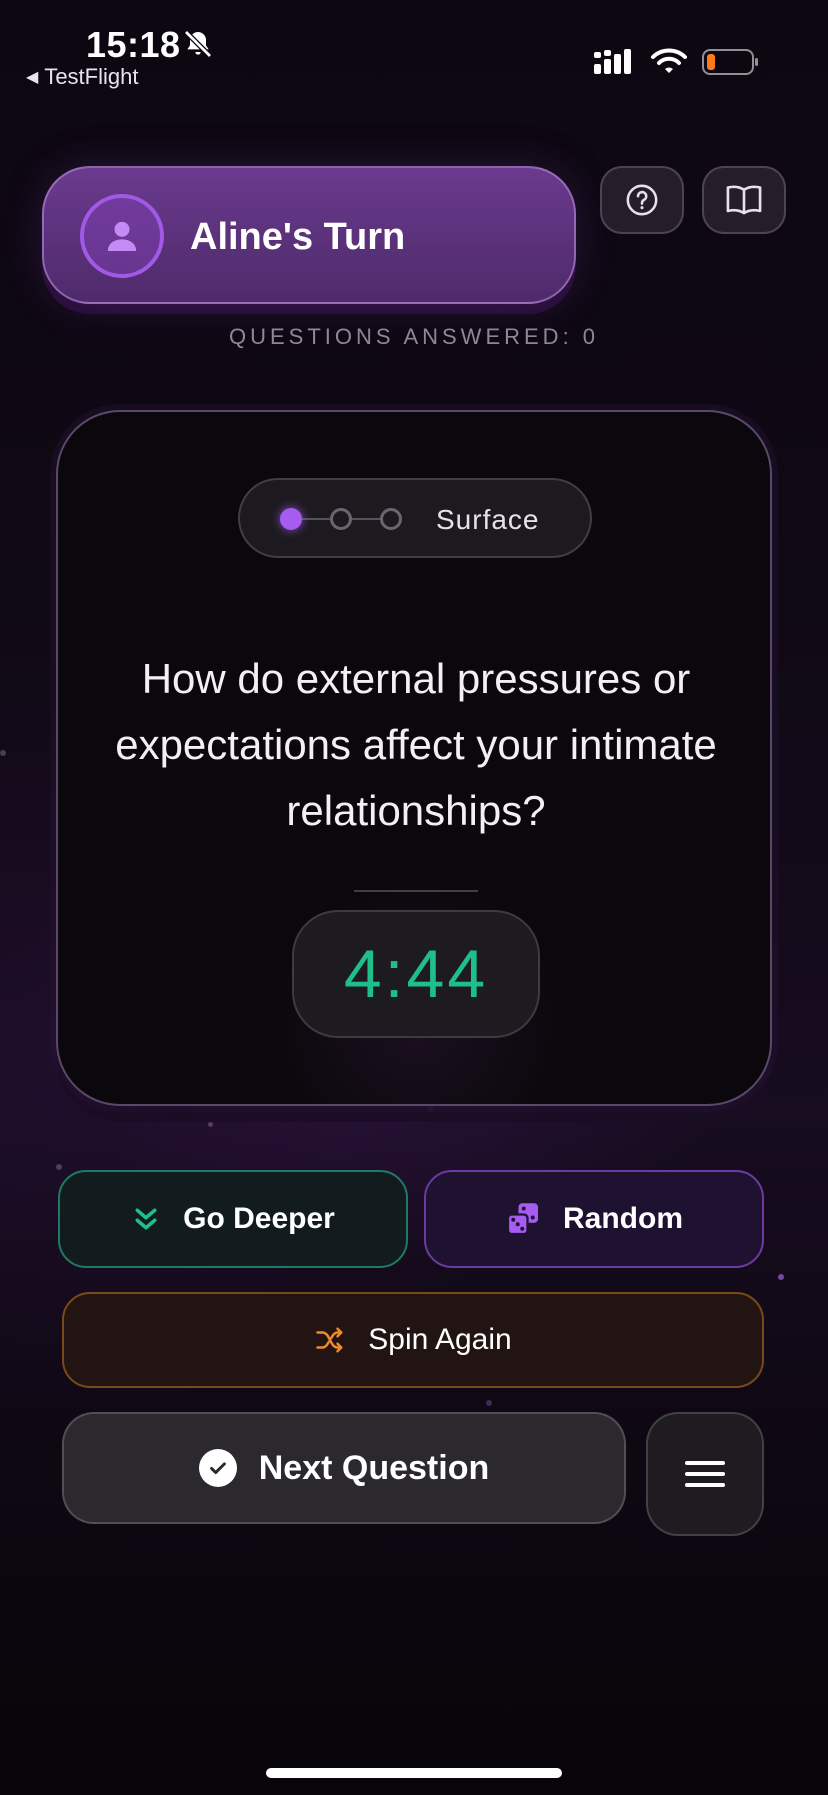 The image size is (828, 1795). I want to click on open-book-icon, so click(744, 200).